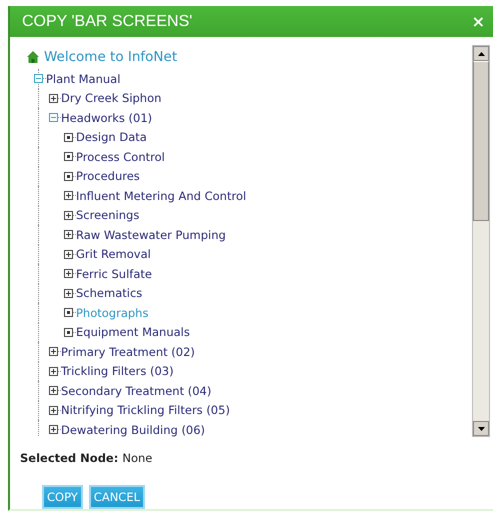 The image size is (493, 515). I want to click on tree-node: Primary Treatment (02), so click(128, 351).